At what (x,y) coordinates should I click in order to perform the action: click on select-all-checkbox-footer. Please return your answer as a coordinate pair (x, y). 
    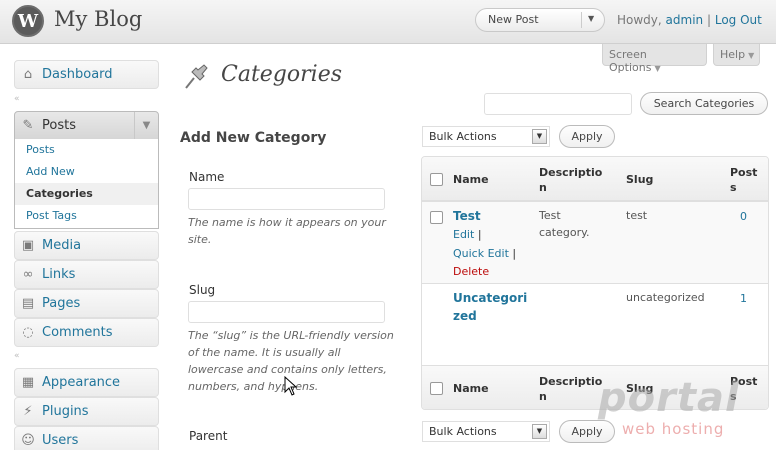
    Looking at the image, I should click on (436, 388).